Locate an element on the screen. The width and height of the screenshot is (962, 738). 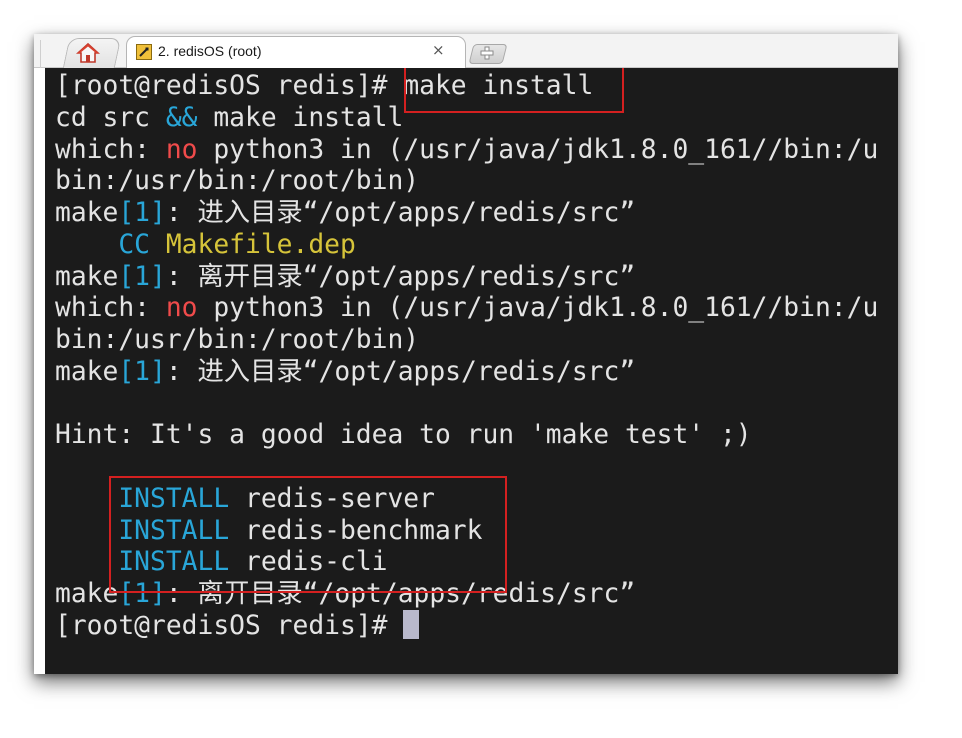
terminal-line: cd src && make install is located at coordinates (229, 118).